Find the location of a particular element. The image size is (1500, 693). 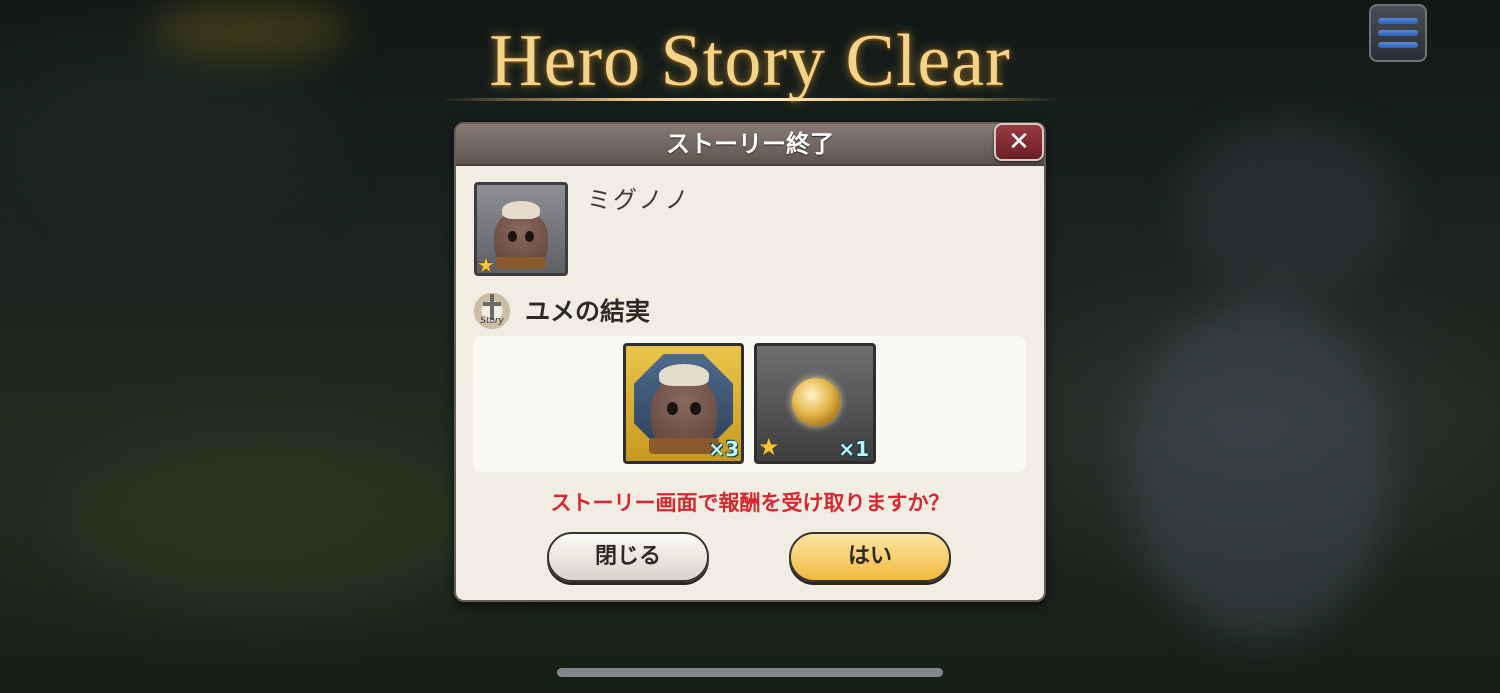

banner-underline is located at coordinates (750, 99).